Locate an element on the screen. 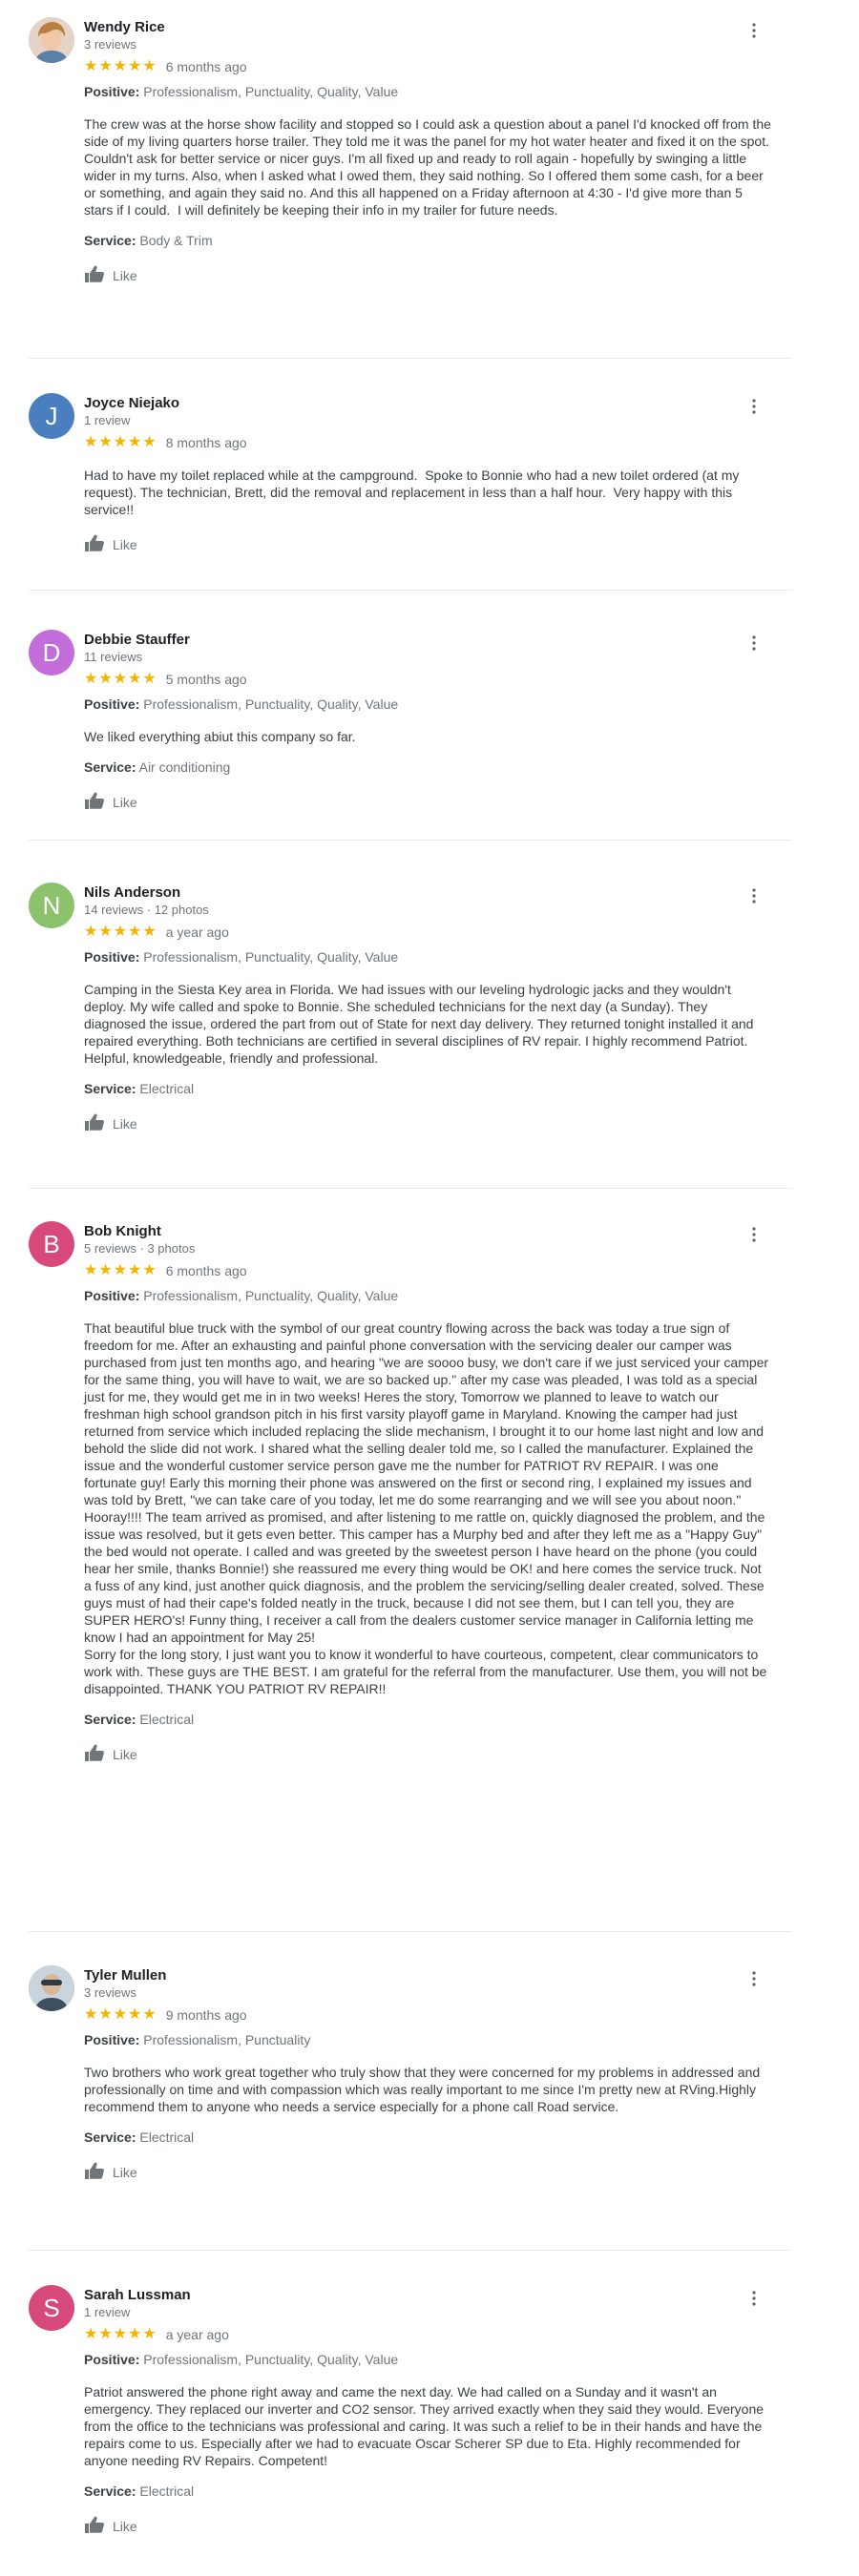  service-info: Service: Air conditioning is located at coordinates (427, 767).